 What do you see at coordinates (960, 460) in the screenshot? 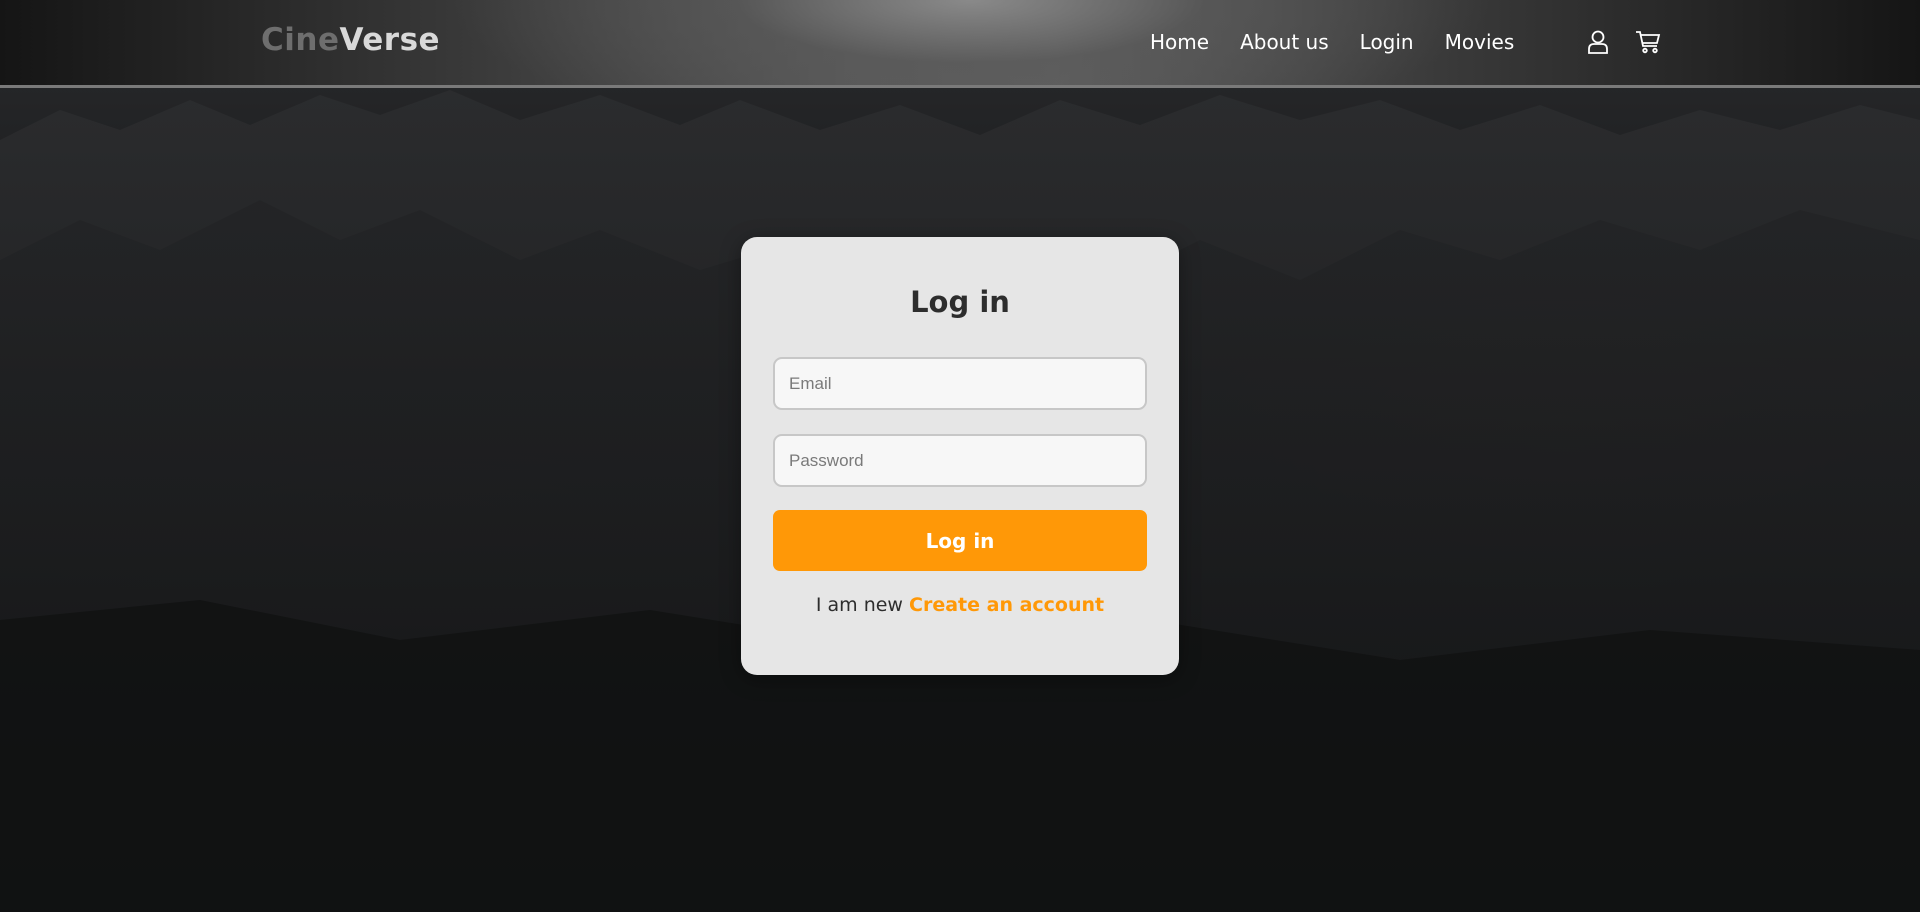
I see `password-field` at bounding box center [960, 460].